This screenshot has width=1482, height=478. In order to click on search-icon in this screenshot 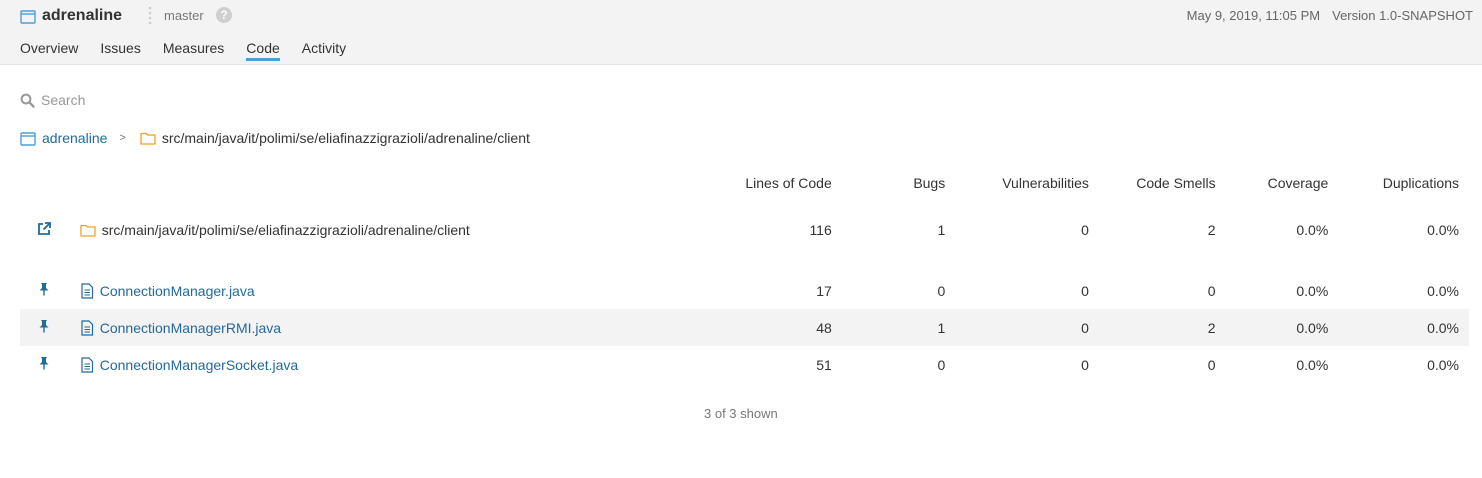, I will do `click(27, 100)`.